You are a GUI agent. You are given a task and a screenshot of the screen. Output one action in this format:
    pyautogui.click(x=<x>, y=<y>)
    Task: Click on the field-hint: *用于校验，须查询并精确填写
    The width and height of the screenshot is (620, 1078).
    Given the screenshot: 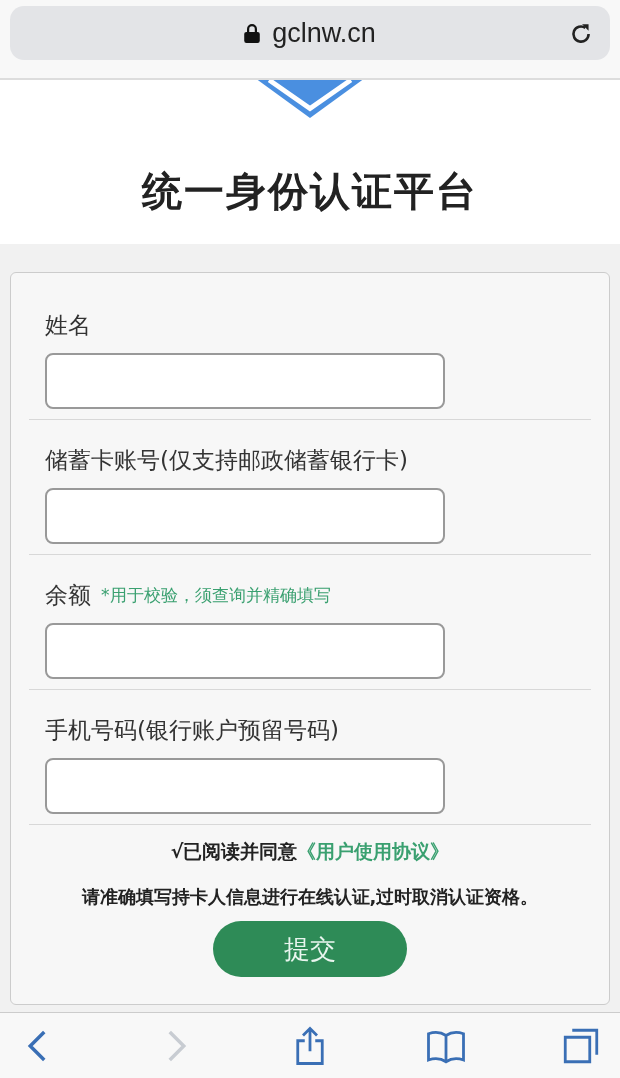 What is the action you would take?
    pyautogui.click(x=216, y=595)
    